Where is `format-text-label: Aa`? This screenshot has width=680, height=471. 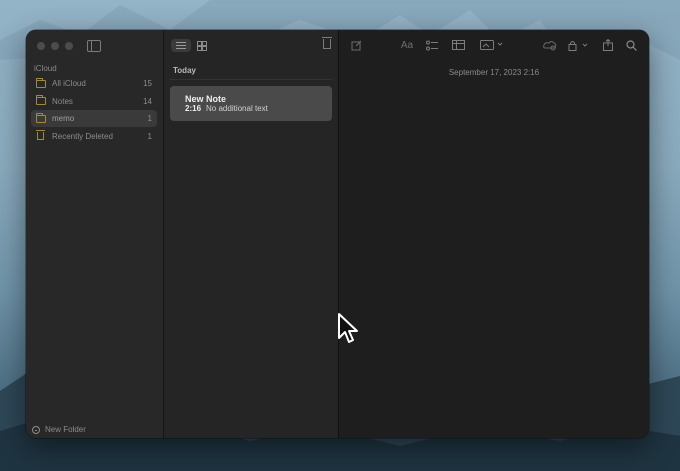 format-text-label: Aa is located at coordinates (407, 45).